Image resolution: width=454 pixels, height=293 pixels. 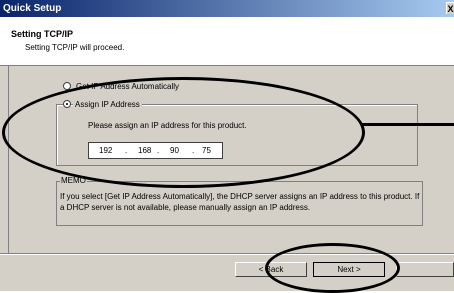 What do you see at coordinates (407, 124) in the screenshot?
I see `annotation-line` at bounding box center [407, 124].